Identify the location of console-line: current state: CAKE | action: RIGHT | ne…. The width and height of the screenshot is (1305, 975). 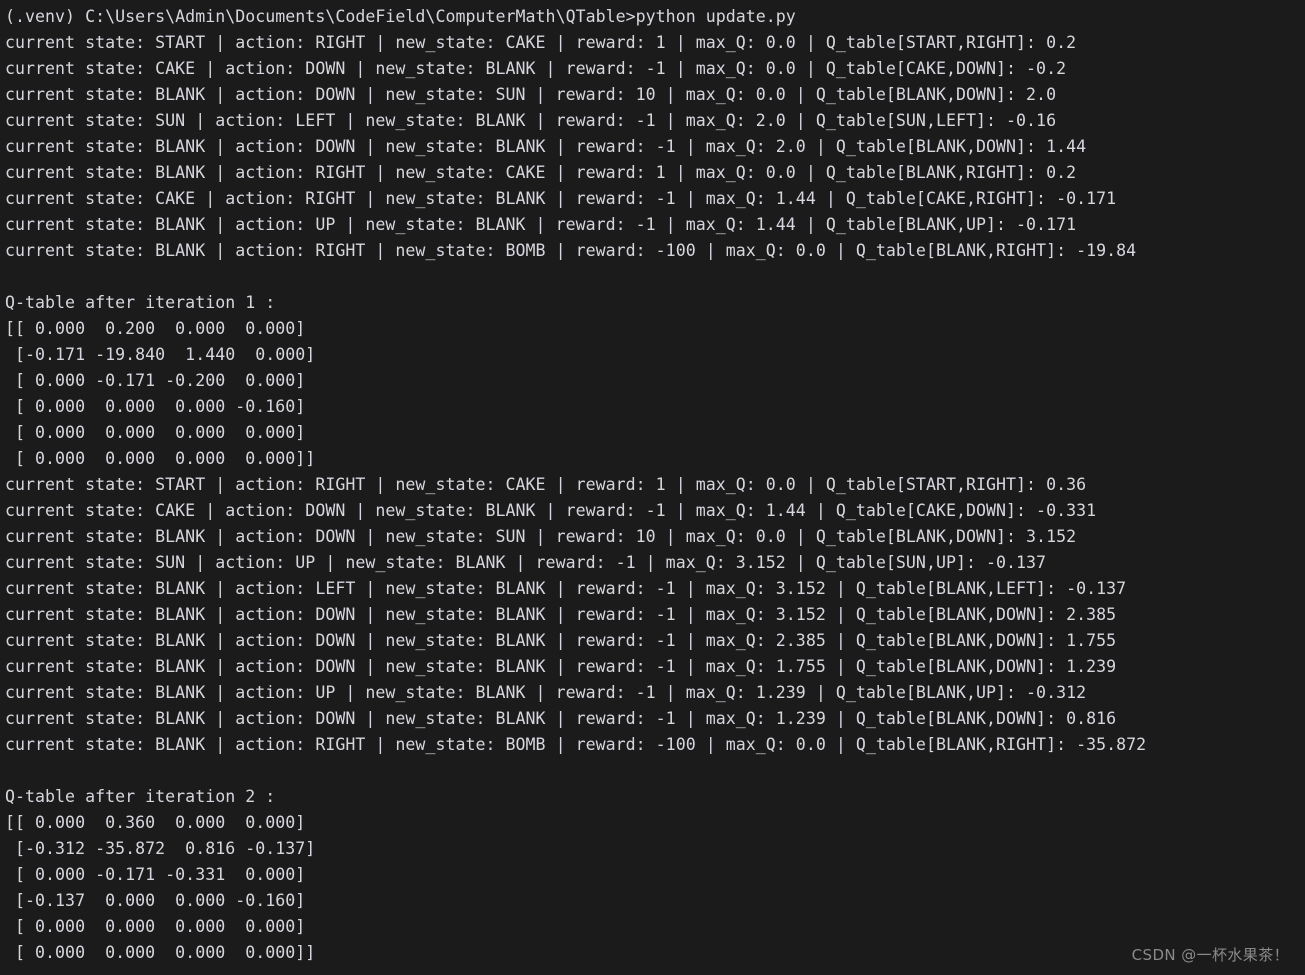
(561, 198).